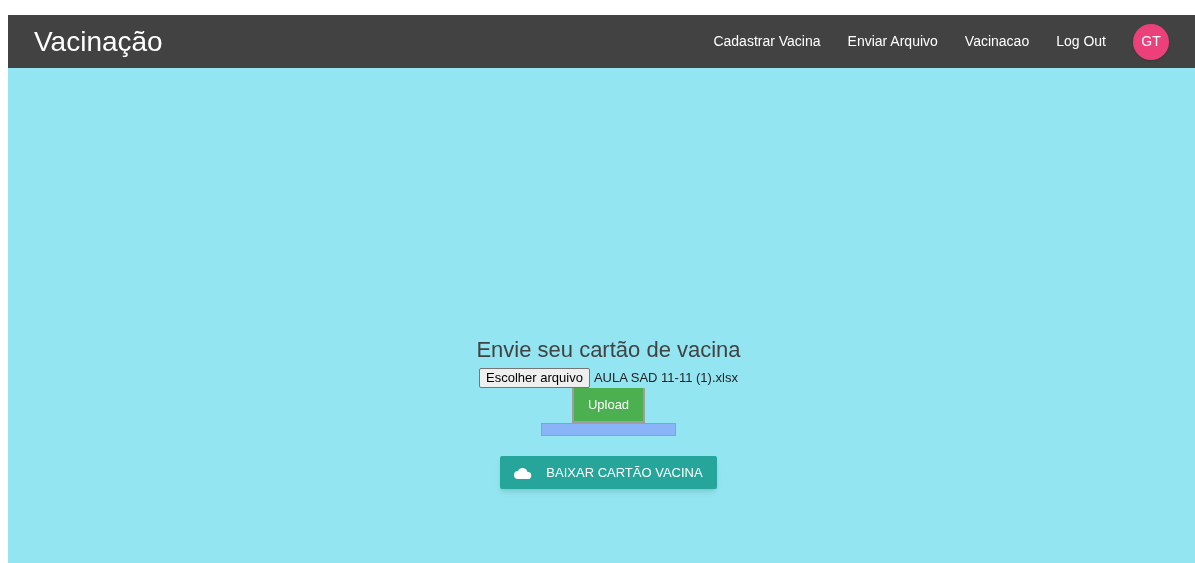 This screenshot has width=1195, height=563. What do you see at coordinates (665, 378) in the screenshot?
I see `file-name: AULA SAD 11-11 (1).xlsx` at bounding box center [665, 378].